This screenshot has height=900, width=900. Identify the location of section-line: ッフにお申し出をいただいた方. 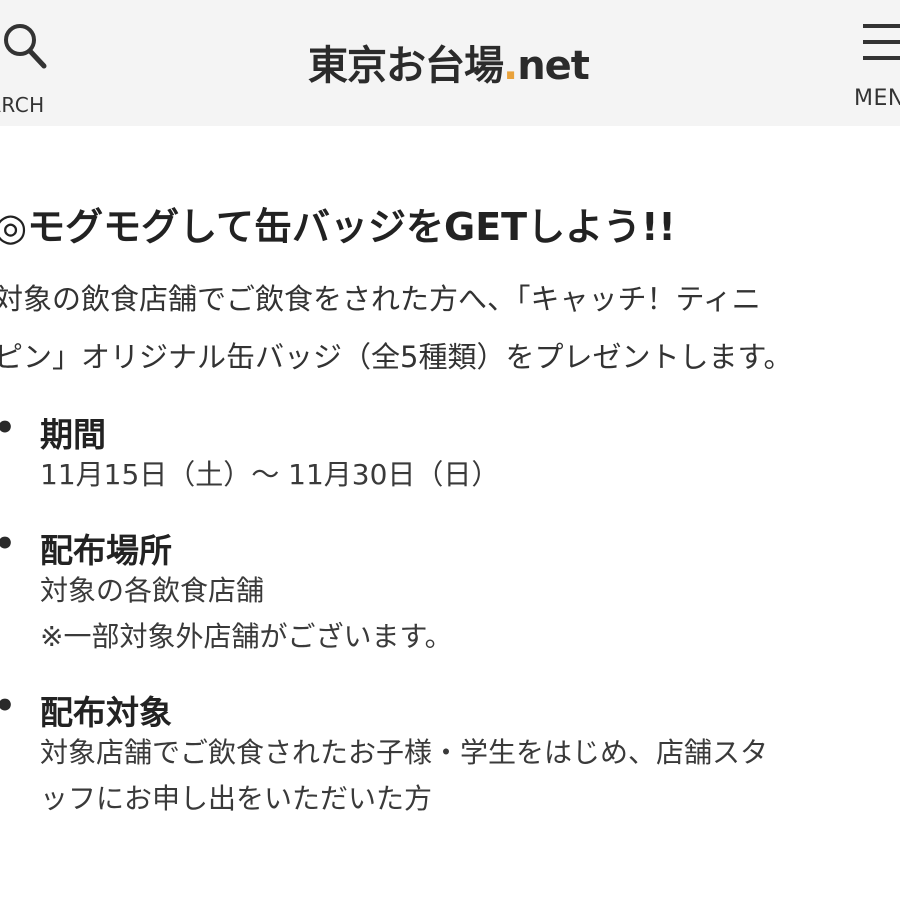
(236, 798).